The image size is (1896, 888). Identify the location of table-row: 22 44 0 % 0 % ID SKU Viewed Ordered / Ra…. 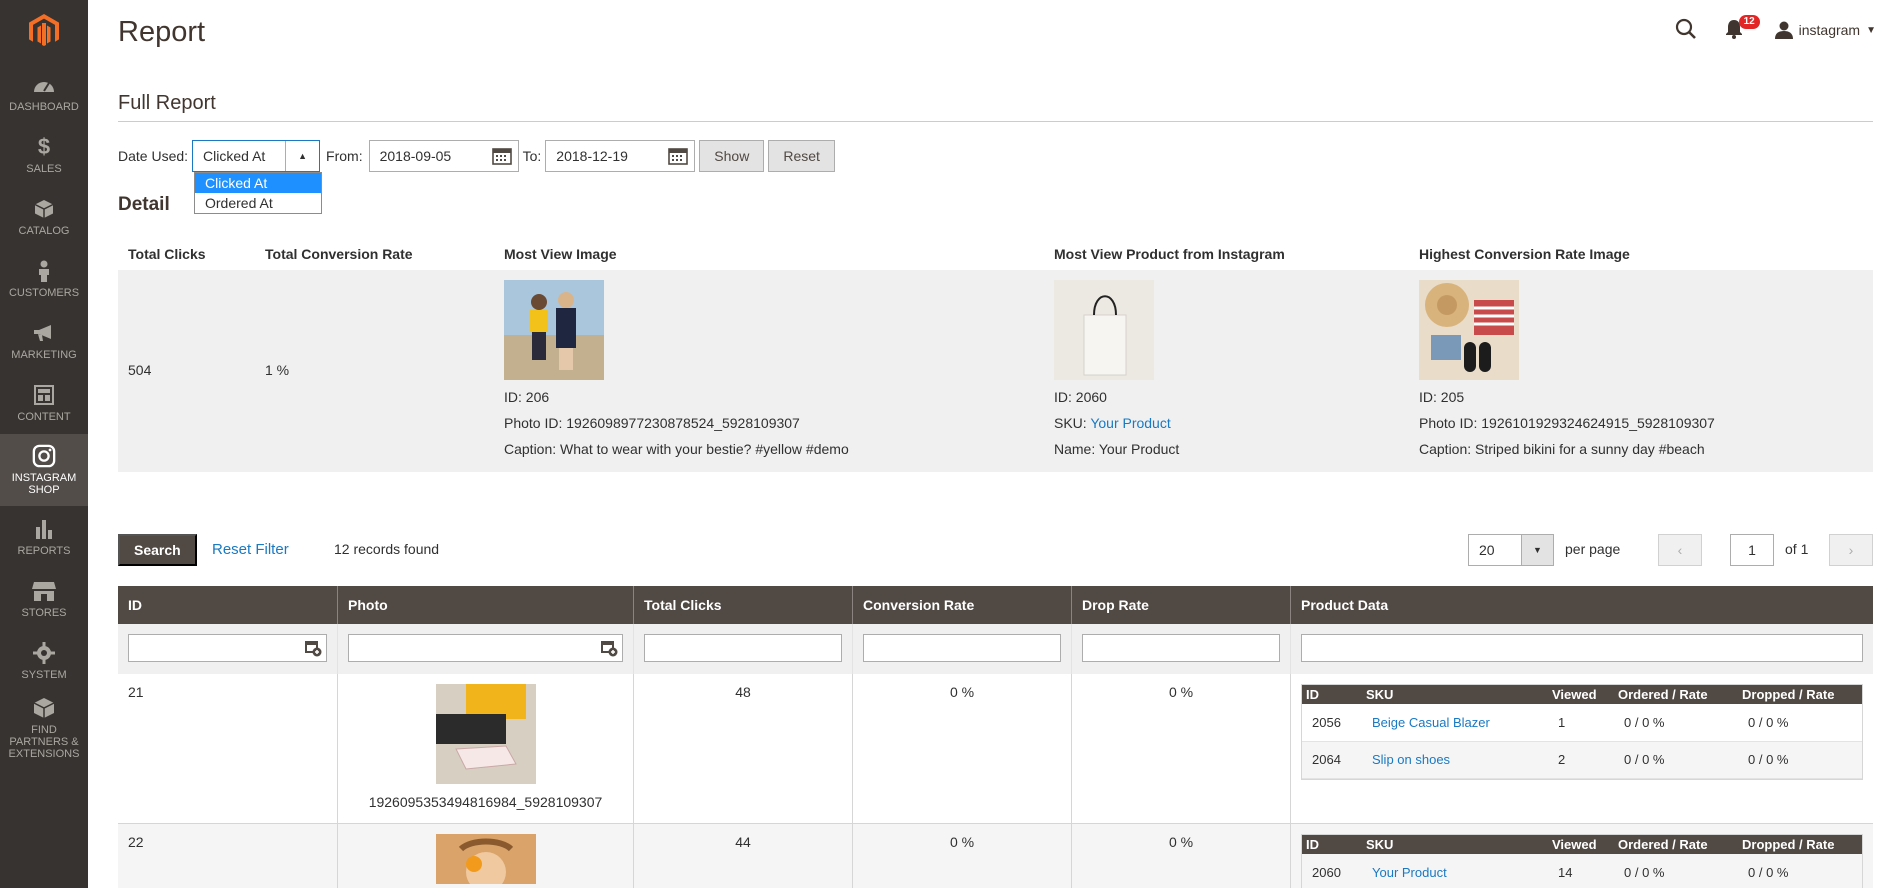
(995, 856).